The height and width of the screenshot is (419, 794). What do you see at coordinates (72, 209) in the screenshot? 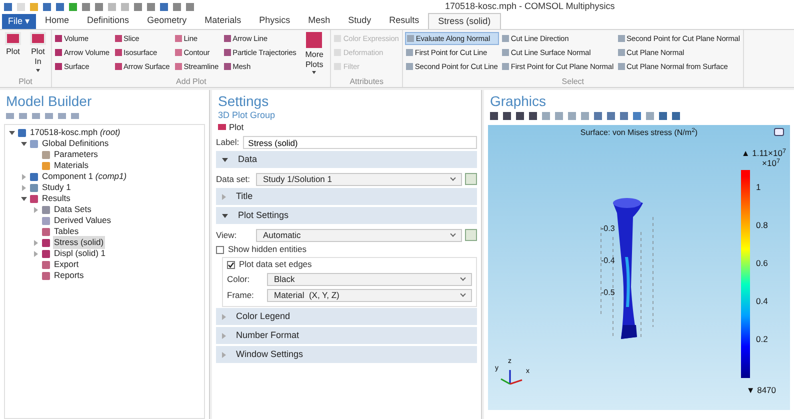
I see `tree-item: Data Sets` at bounding box center [72, 209].